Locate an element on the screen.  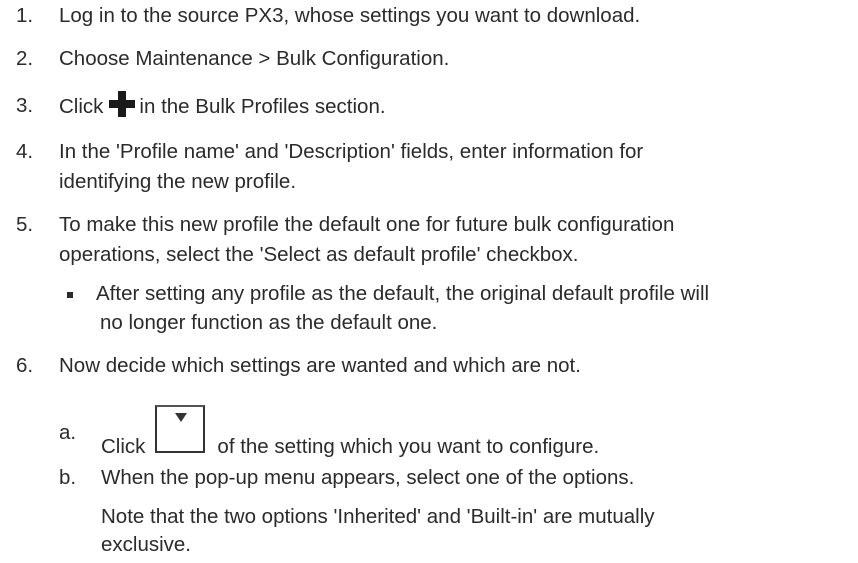
step-6a-letter: a. is located at coordinates (68, 432).